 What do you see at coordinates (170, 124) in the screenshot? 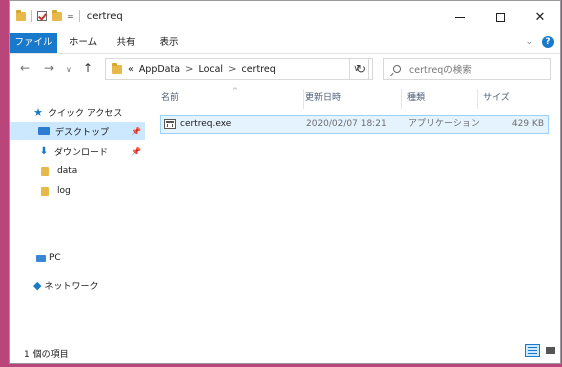
I see `application-icon` at bounding box center [170, 124].